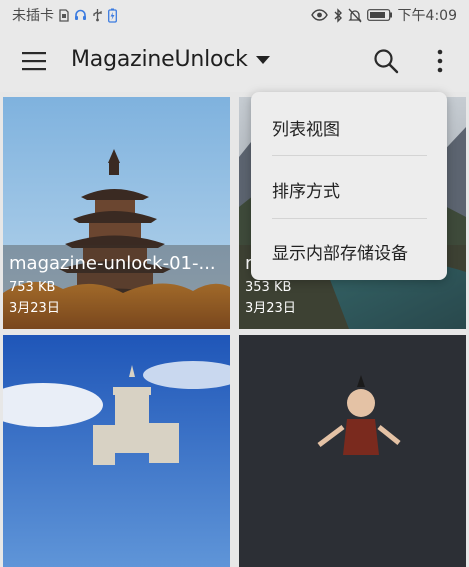 The width and height of the screenshot is (469, 567). Describe the element at coordinates (80, 15) in the screenshot. I see `headset-icon` at that location.